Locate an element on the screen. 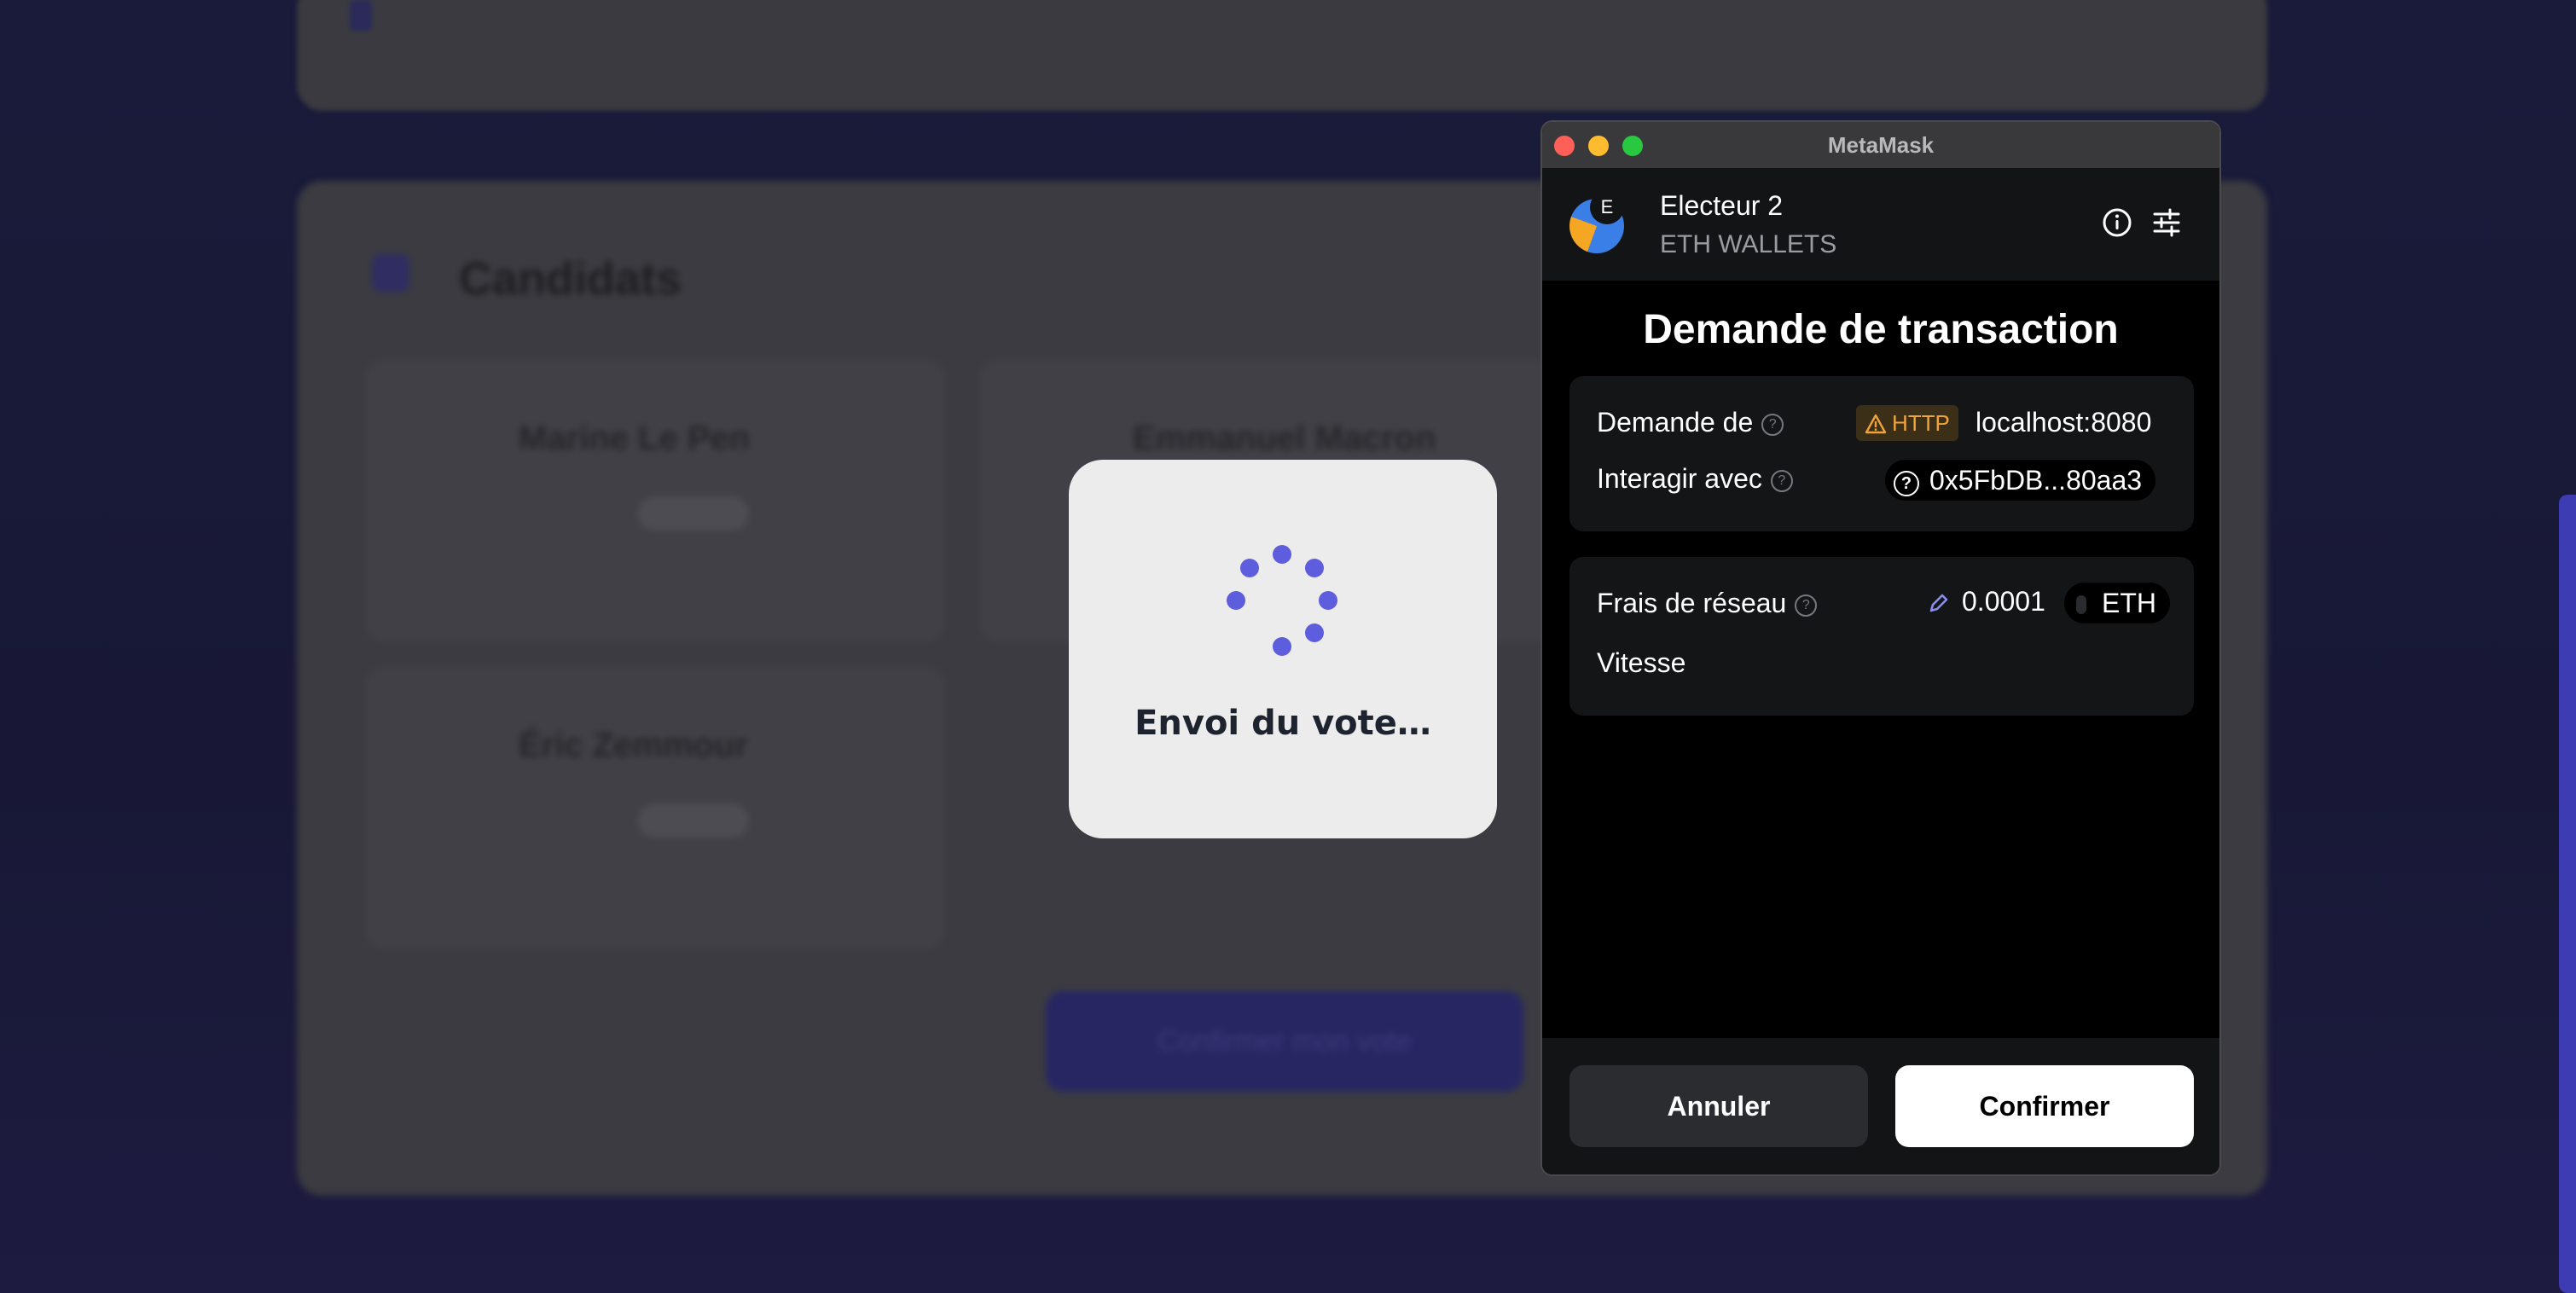 The height and width of the screenshot is (1293, 2576). interact-with-row: Interagir avec? is located at coordinates (1695, 479).